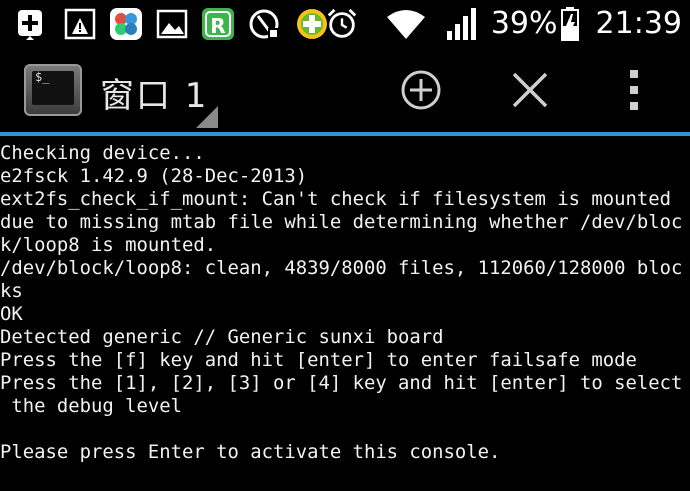  What do you see at coordinates (638, 23) in the screenshot?
I see `clock: 21:39` at bounding box center [638, 23].